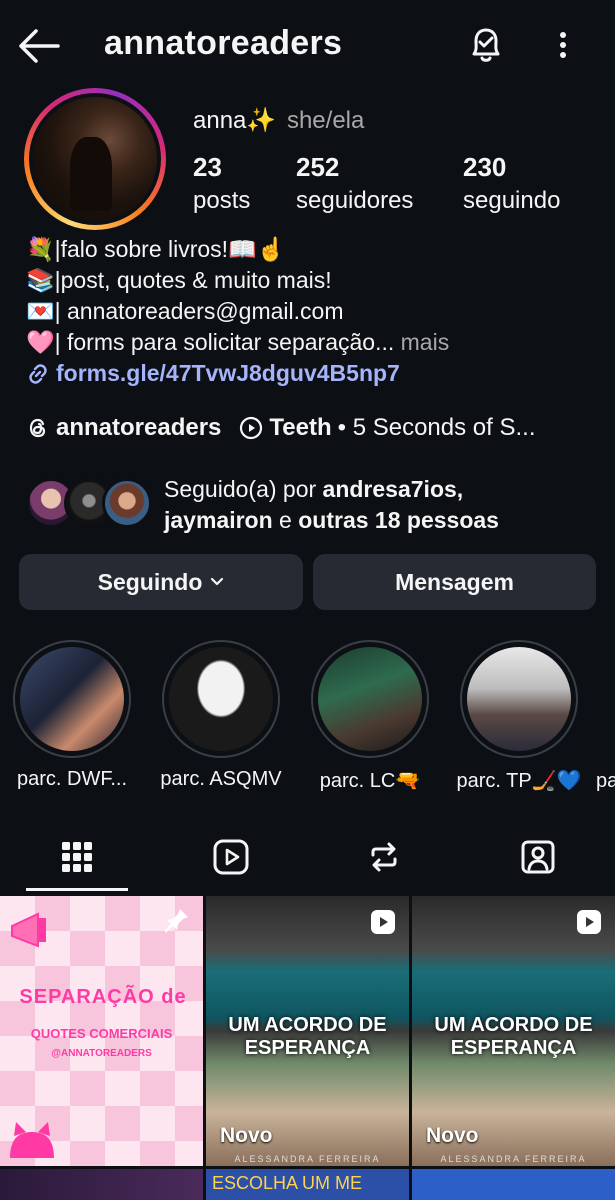 Image resolution: width=615 pixels, height=1200 pixels. Describe the element at coordinates (519, 781) in the screenshot. I see `highlight-label: parc. TP🏒💙` at that location.